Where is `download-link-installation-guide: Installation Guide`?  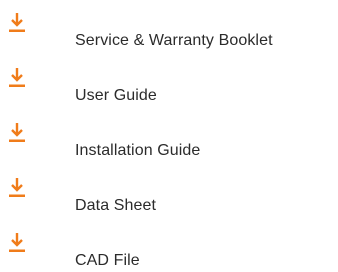 download-link-installation-guide: Installation Guide is located at coordinates (169, 142).